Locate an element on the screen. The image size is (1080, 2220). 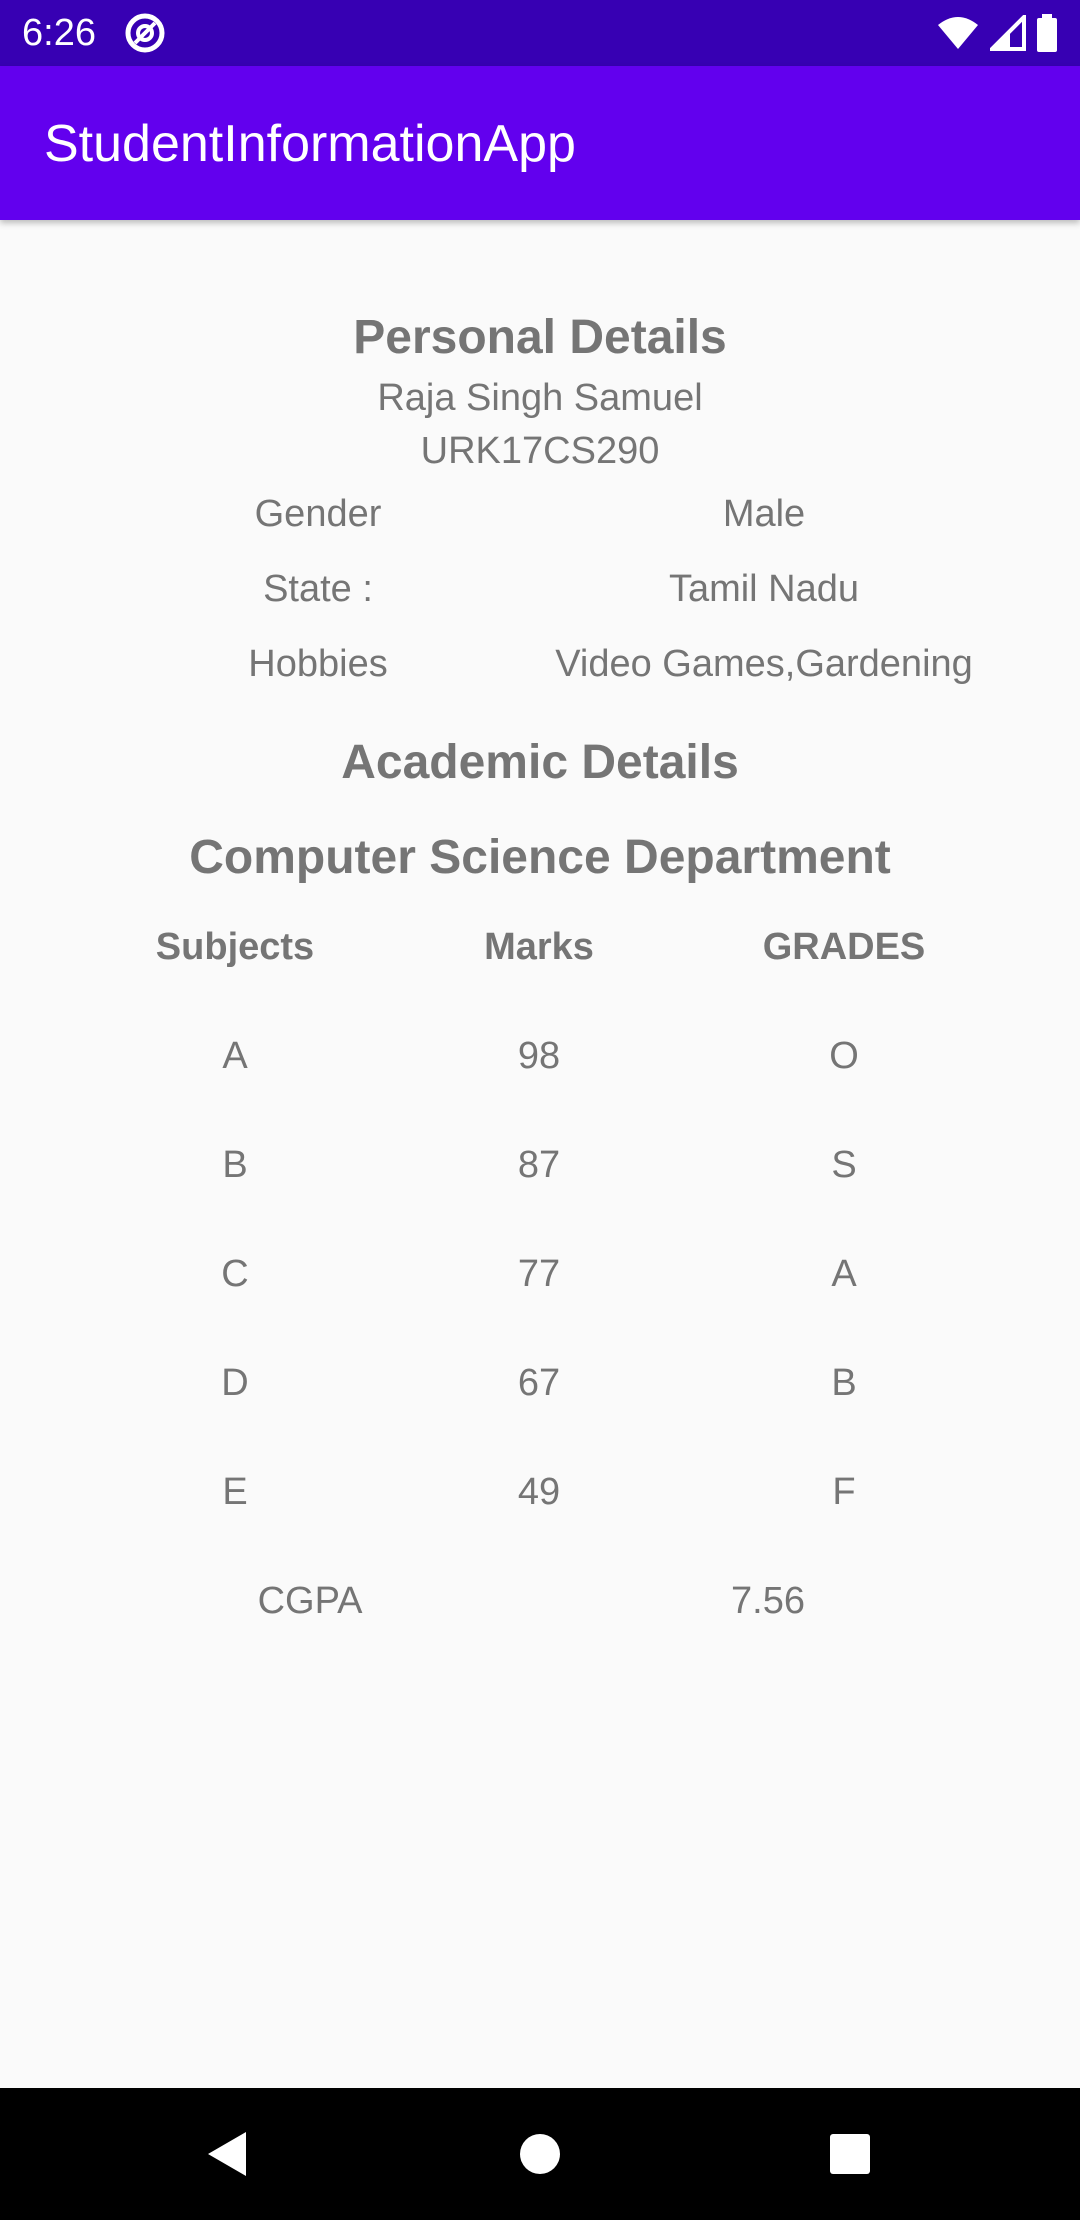
status-time: 6:26 is located at coordinates (59, 33).